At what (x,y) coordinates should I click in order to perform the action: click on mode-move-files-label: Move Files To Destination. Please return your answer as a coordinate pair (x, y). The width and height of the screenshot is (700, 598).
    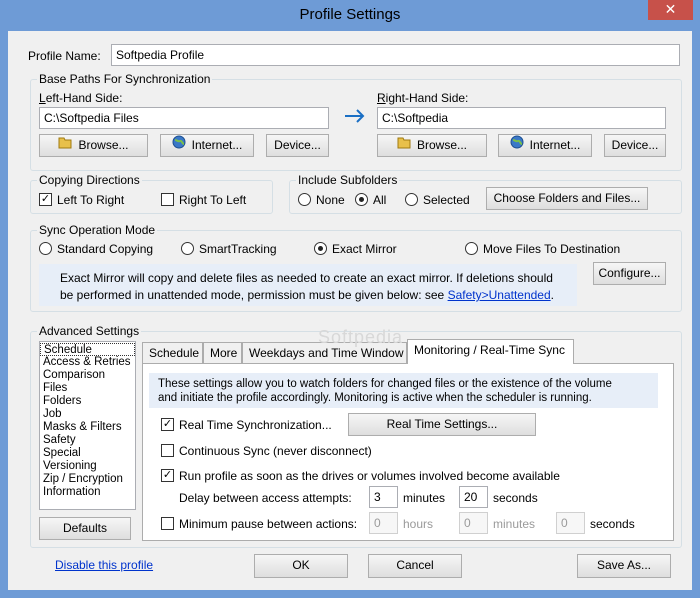
    Looking at the image, I should click on (552, 249).